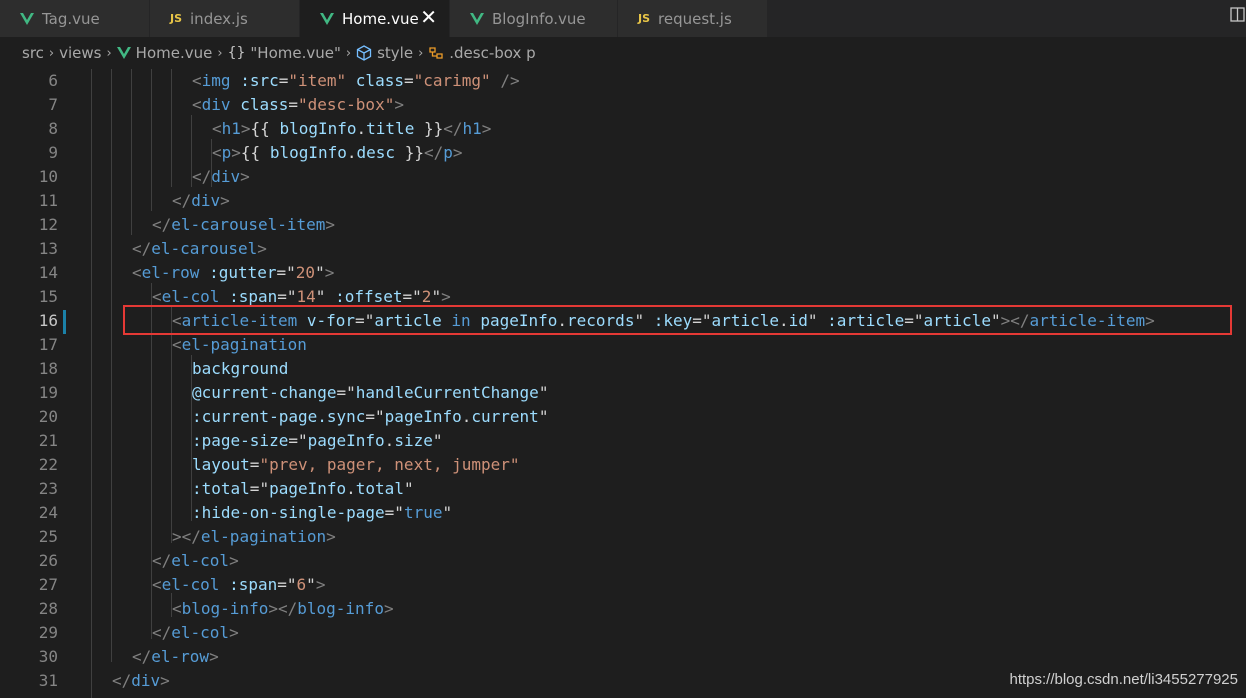 The width and height of the screenshot is (1246, 698). What do you see at coordinates (623, 177) in the screenshot?
I see `code-line: 10 </div>` at bounding box center [623, 177].